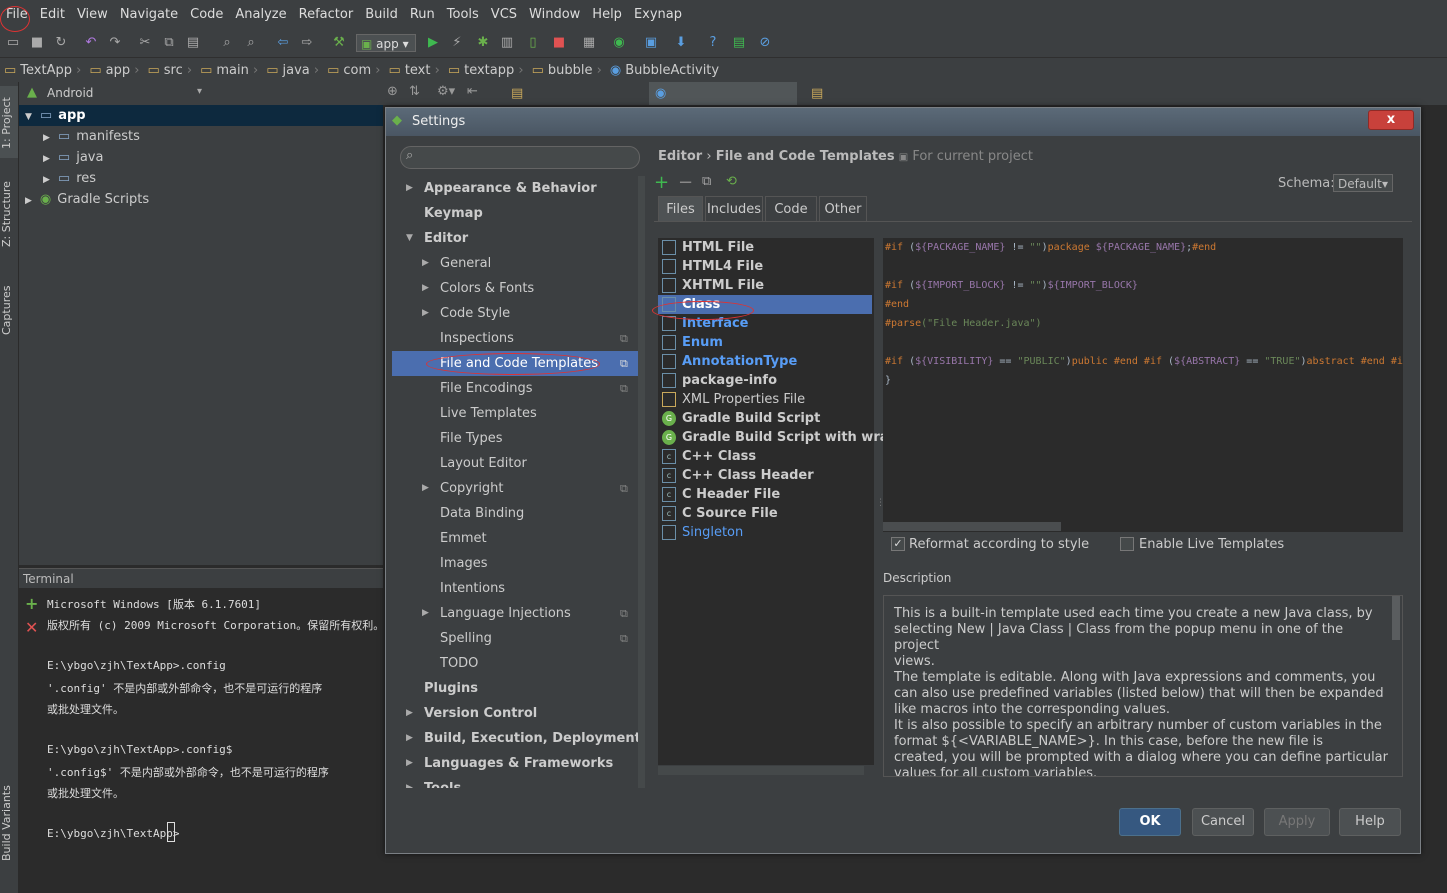 The width and height of the screenshot is (1447, 893). I want to click on project-tree-item: ▶ ▭ manifests, so click(91, 136).